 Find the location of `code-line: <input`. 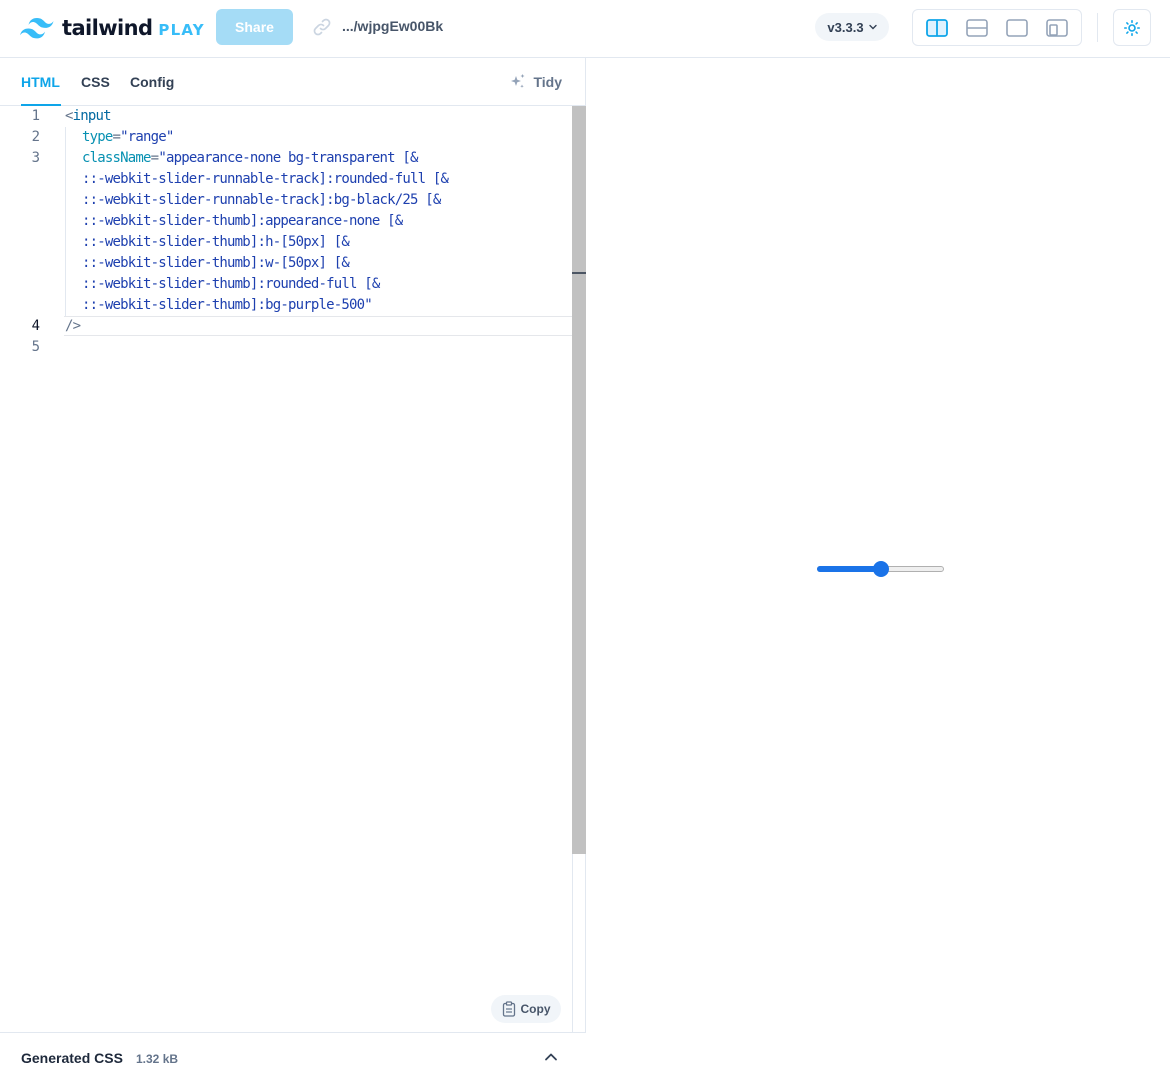

code-line: <input is located at coordinates (88, 116).